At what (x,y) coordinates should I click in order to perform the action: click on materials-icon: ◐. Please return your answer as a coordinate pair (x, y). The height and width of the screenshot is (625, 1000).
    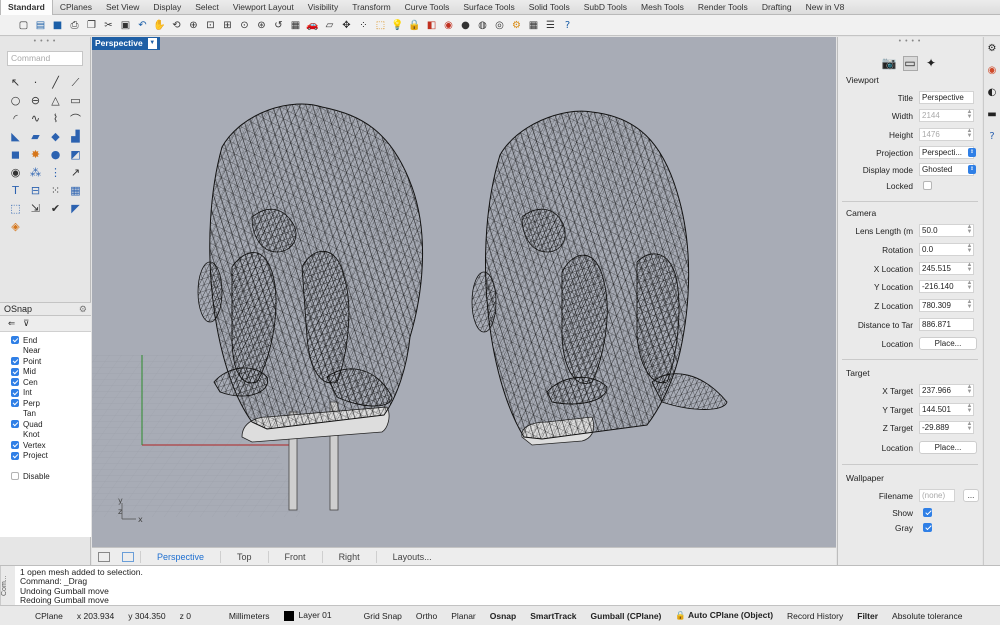
    Looking at the image, I should click on (992, 93).